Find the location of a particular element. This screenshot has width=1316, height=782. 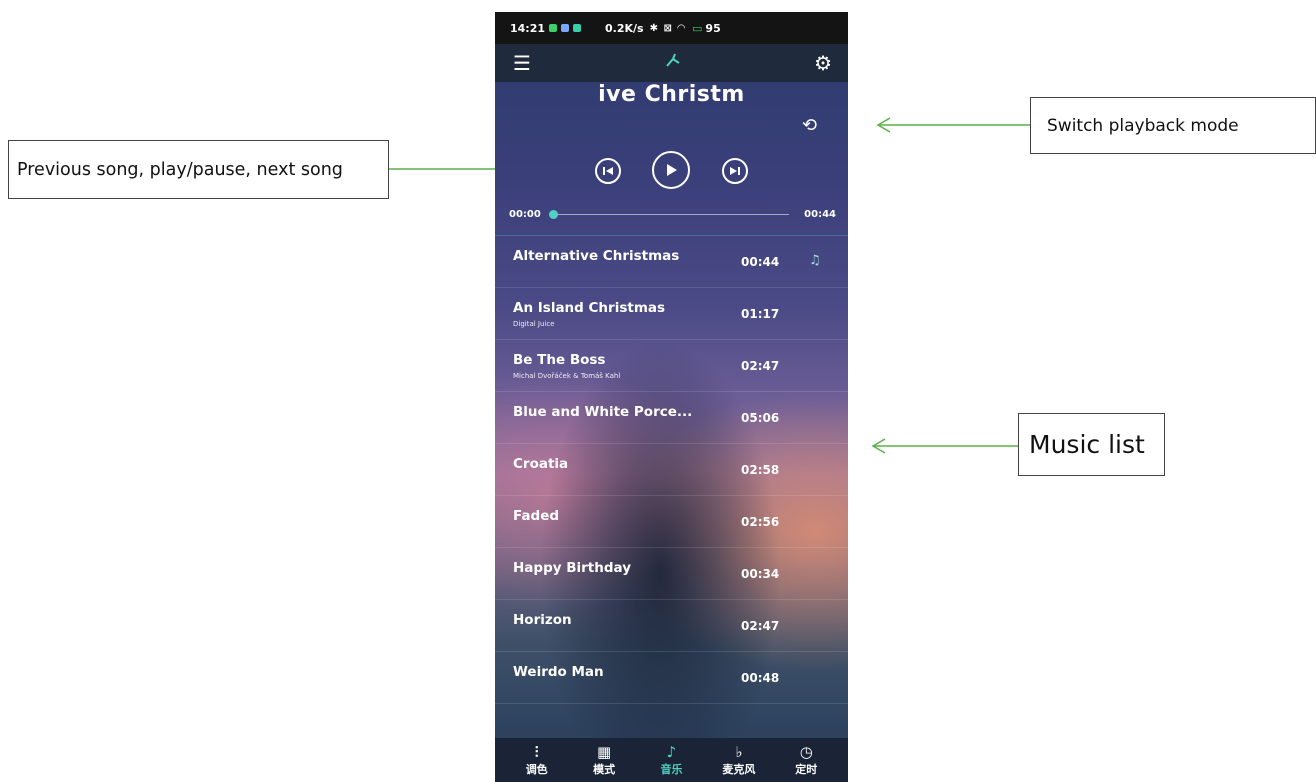

song-duration: 00:44 is located at coordinates (760, 262).